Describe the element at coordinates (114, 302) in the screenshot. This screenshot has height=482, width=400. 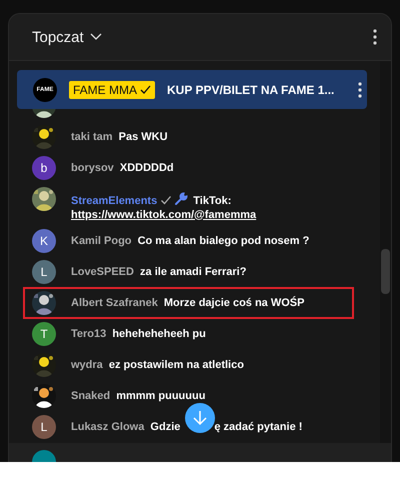
I see `author-name: Albert Szafranek` at that location.